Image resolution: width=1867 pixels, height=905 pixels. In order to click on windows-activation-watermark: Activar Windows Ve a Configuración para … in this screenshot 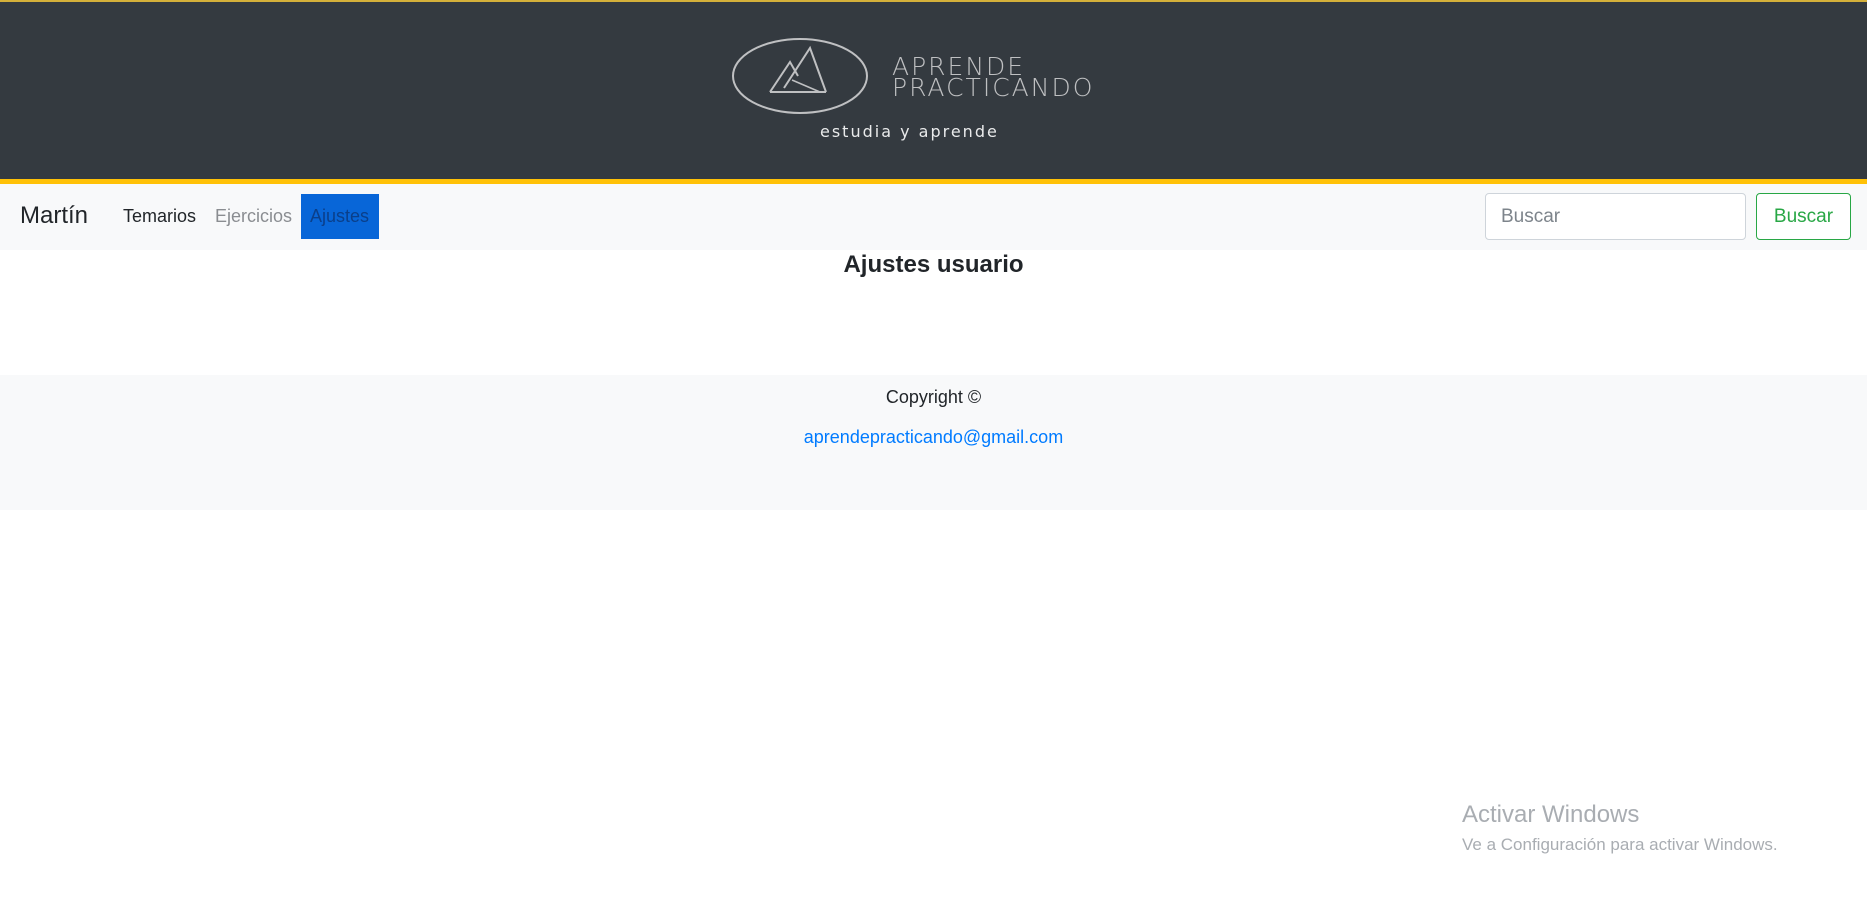, I will do `click(1620, 828)`.